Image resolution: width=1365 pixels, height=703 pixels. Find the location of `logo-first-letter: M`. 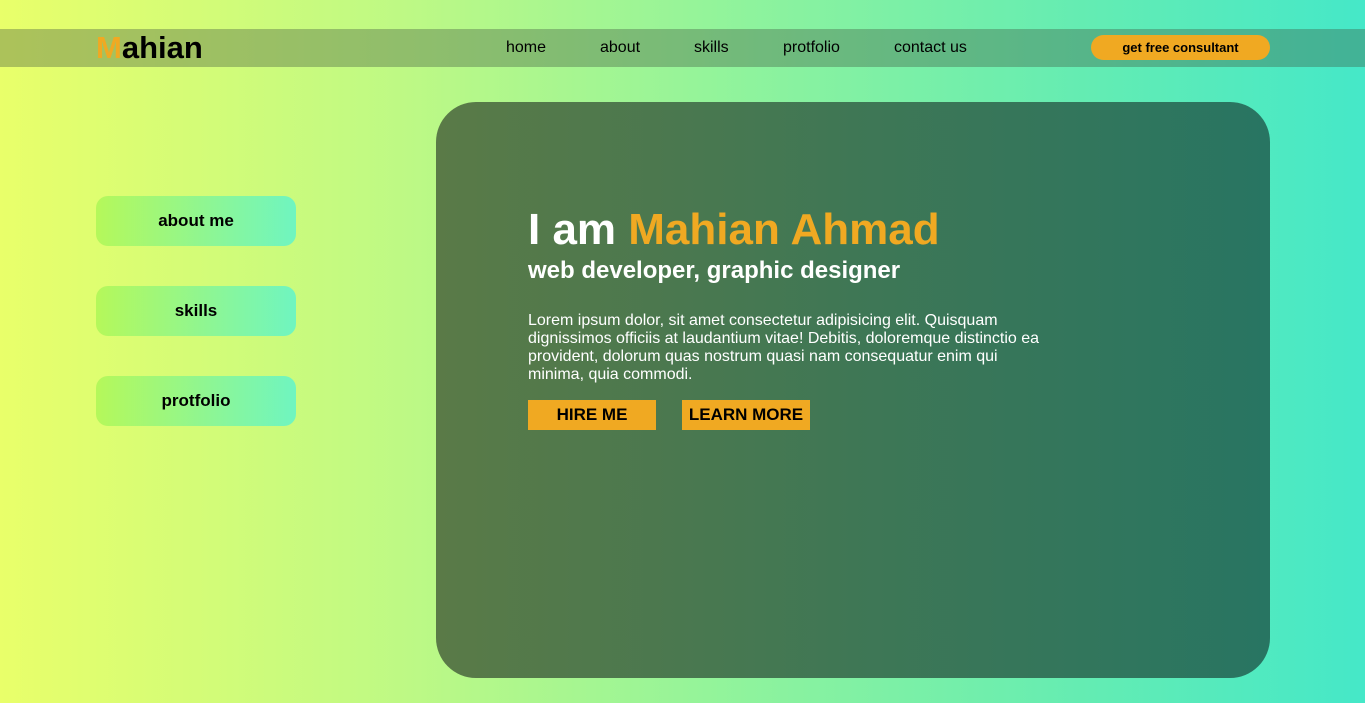

logo-first-letter: M is located at coordinates (109, 47).